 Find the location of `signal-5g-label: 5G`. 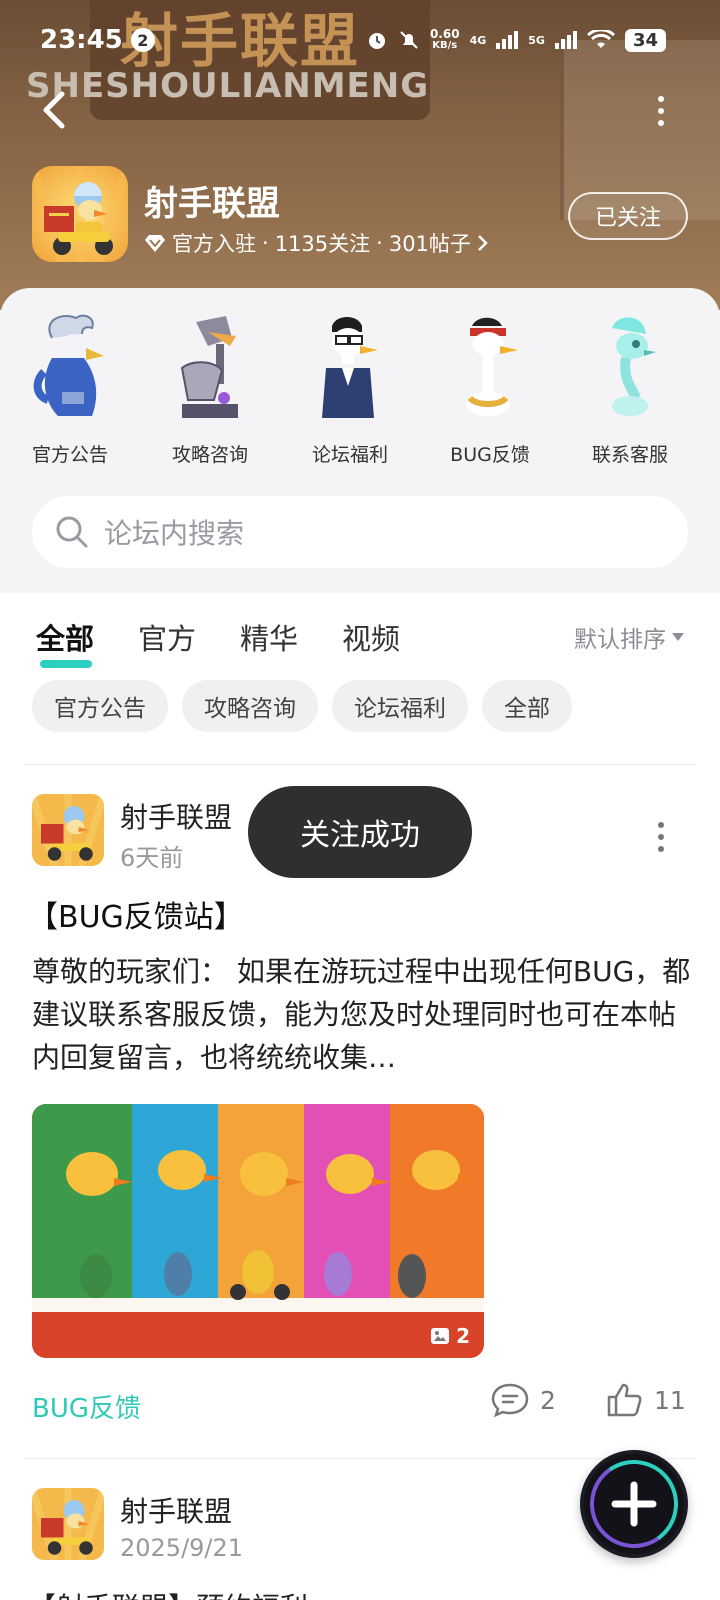

signal-5g-label: 5G is located at coordinates (536, 40).